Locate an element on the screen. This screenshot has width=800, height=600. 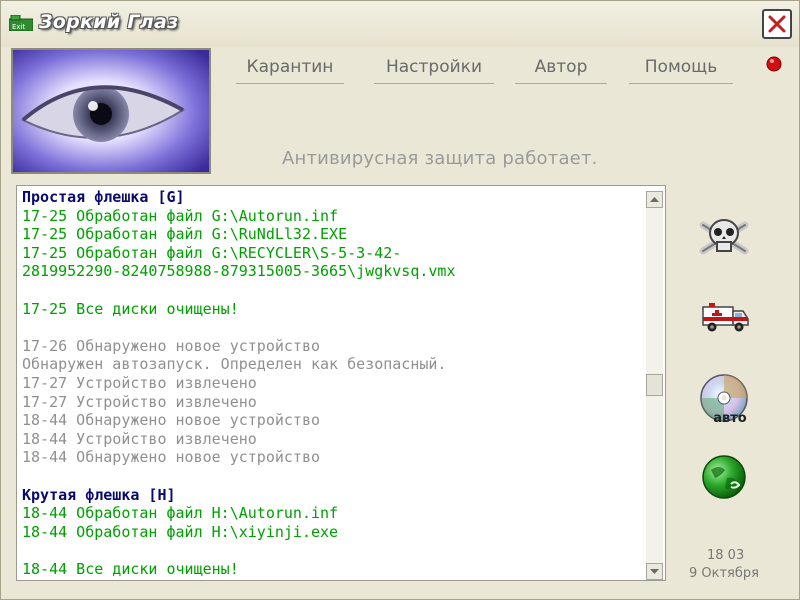
menu-item-quarantine: Карантин is located at coordinates (290, 70).